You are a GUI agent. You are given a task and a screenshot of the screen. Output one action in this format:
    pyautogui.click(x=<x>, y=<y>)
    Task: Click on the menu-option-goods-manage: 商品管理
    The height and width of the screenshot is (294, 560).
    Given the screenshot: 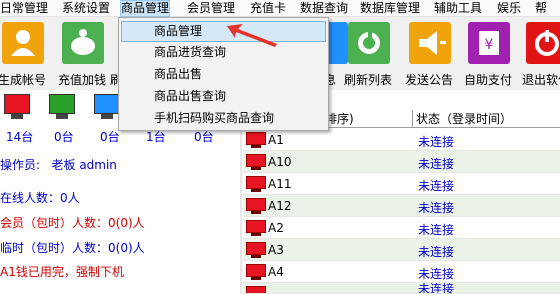 What is the action you would take?
    pyautogui.click(x=223, y=31)
    